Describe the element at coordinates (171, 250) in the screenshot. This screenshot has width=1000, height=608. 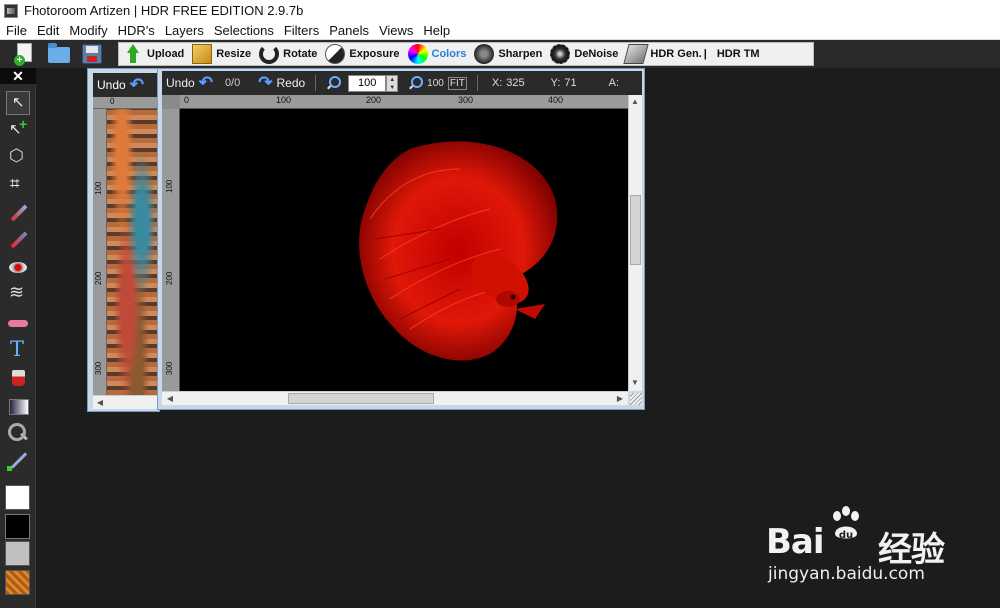
I see `image-ruler-left: 100 200 300` at that location.